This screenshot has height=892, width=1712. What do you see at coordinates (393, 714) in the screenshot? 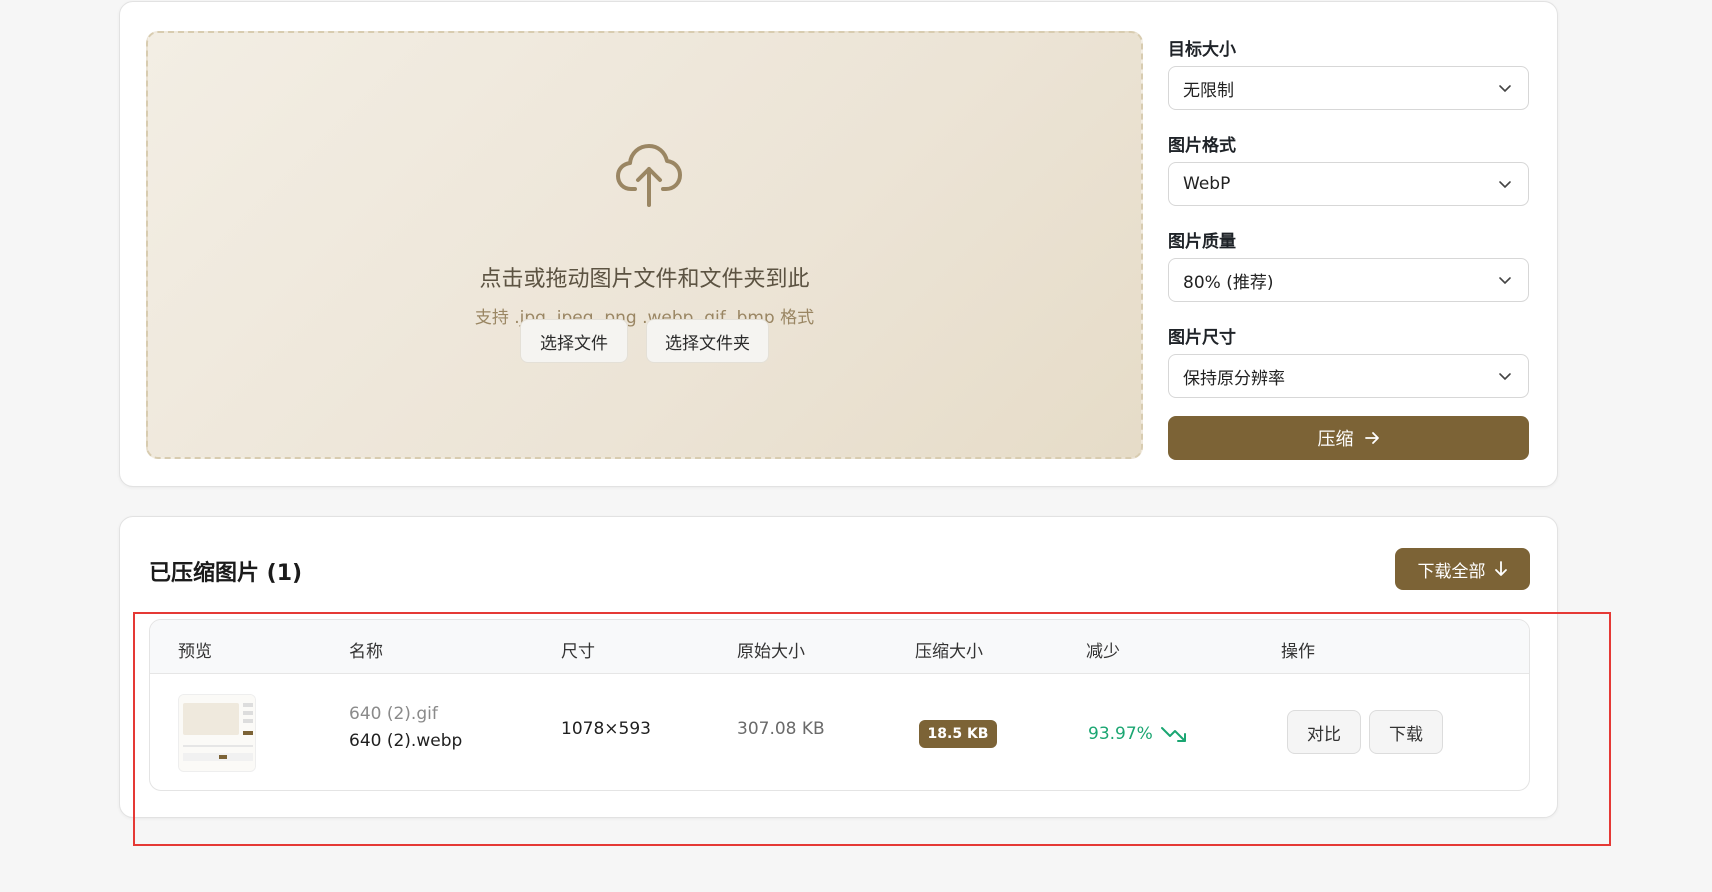
I see `original-file-name: 640 (2).gif` at bounding box center [393, 714].